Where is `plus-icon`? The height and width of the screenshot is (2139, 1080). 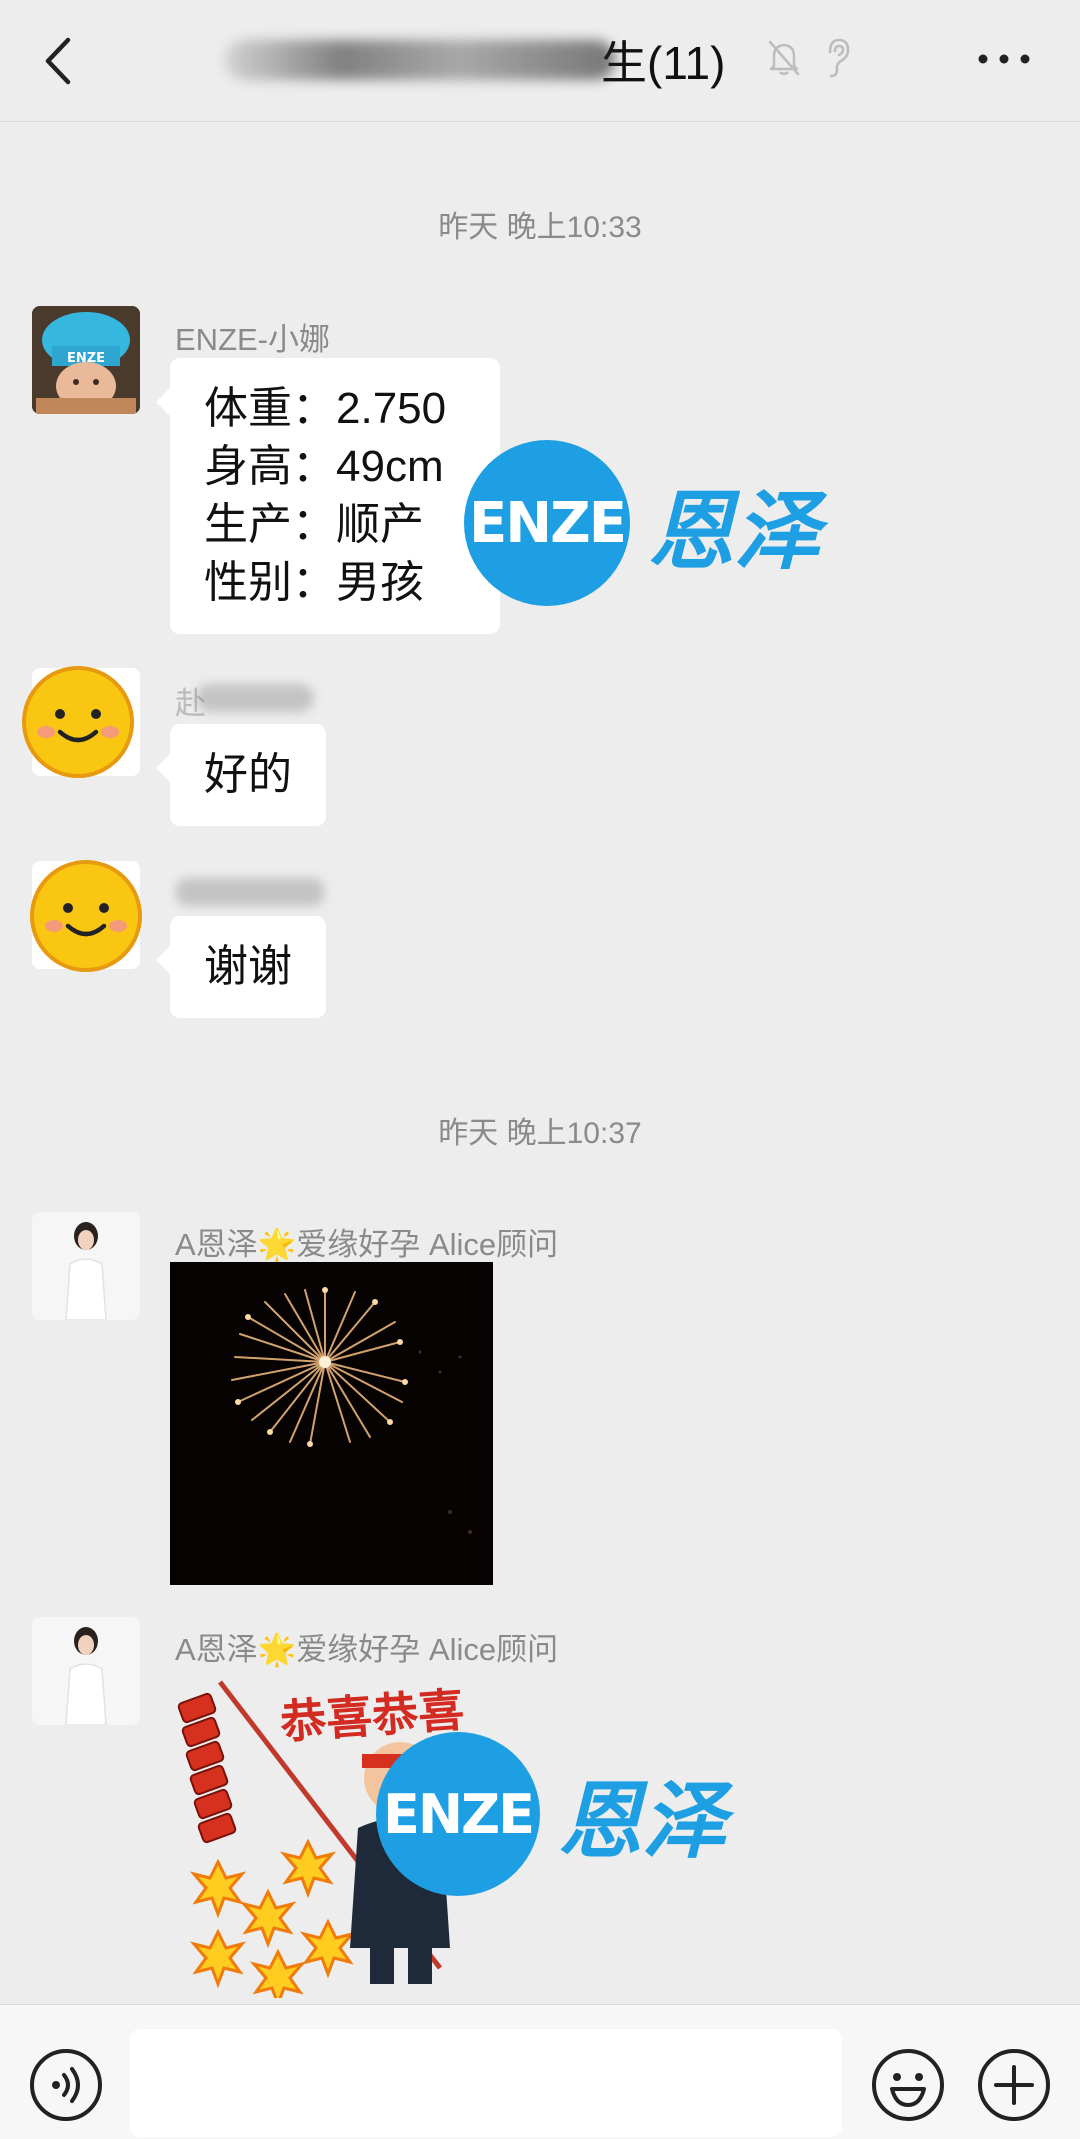 plus-icon is located at coordinates (1014, 2085).